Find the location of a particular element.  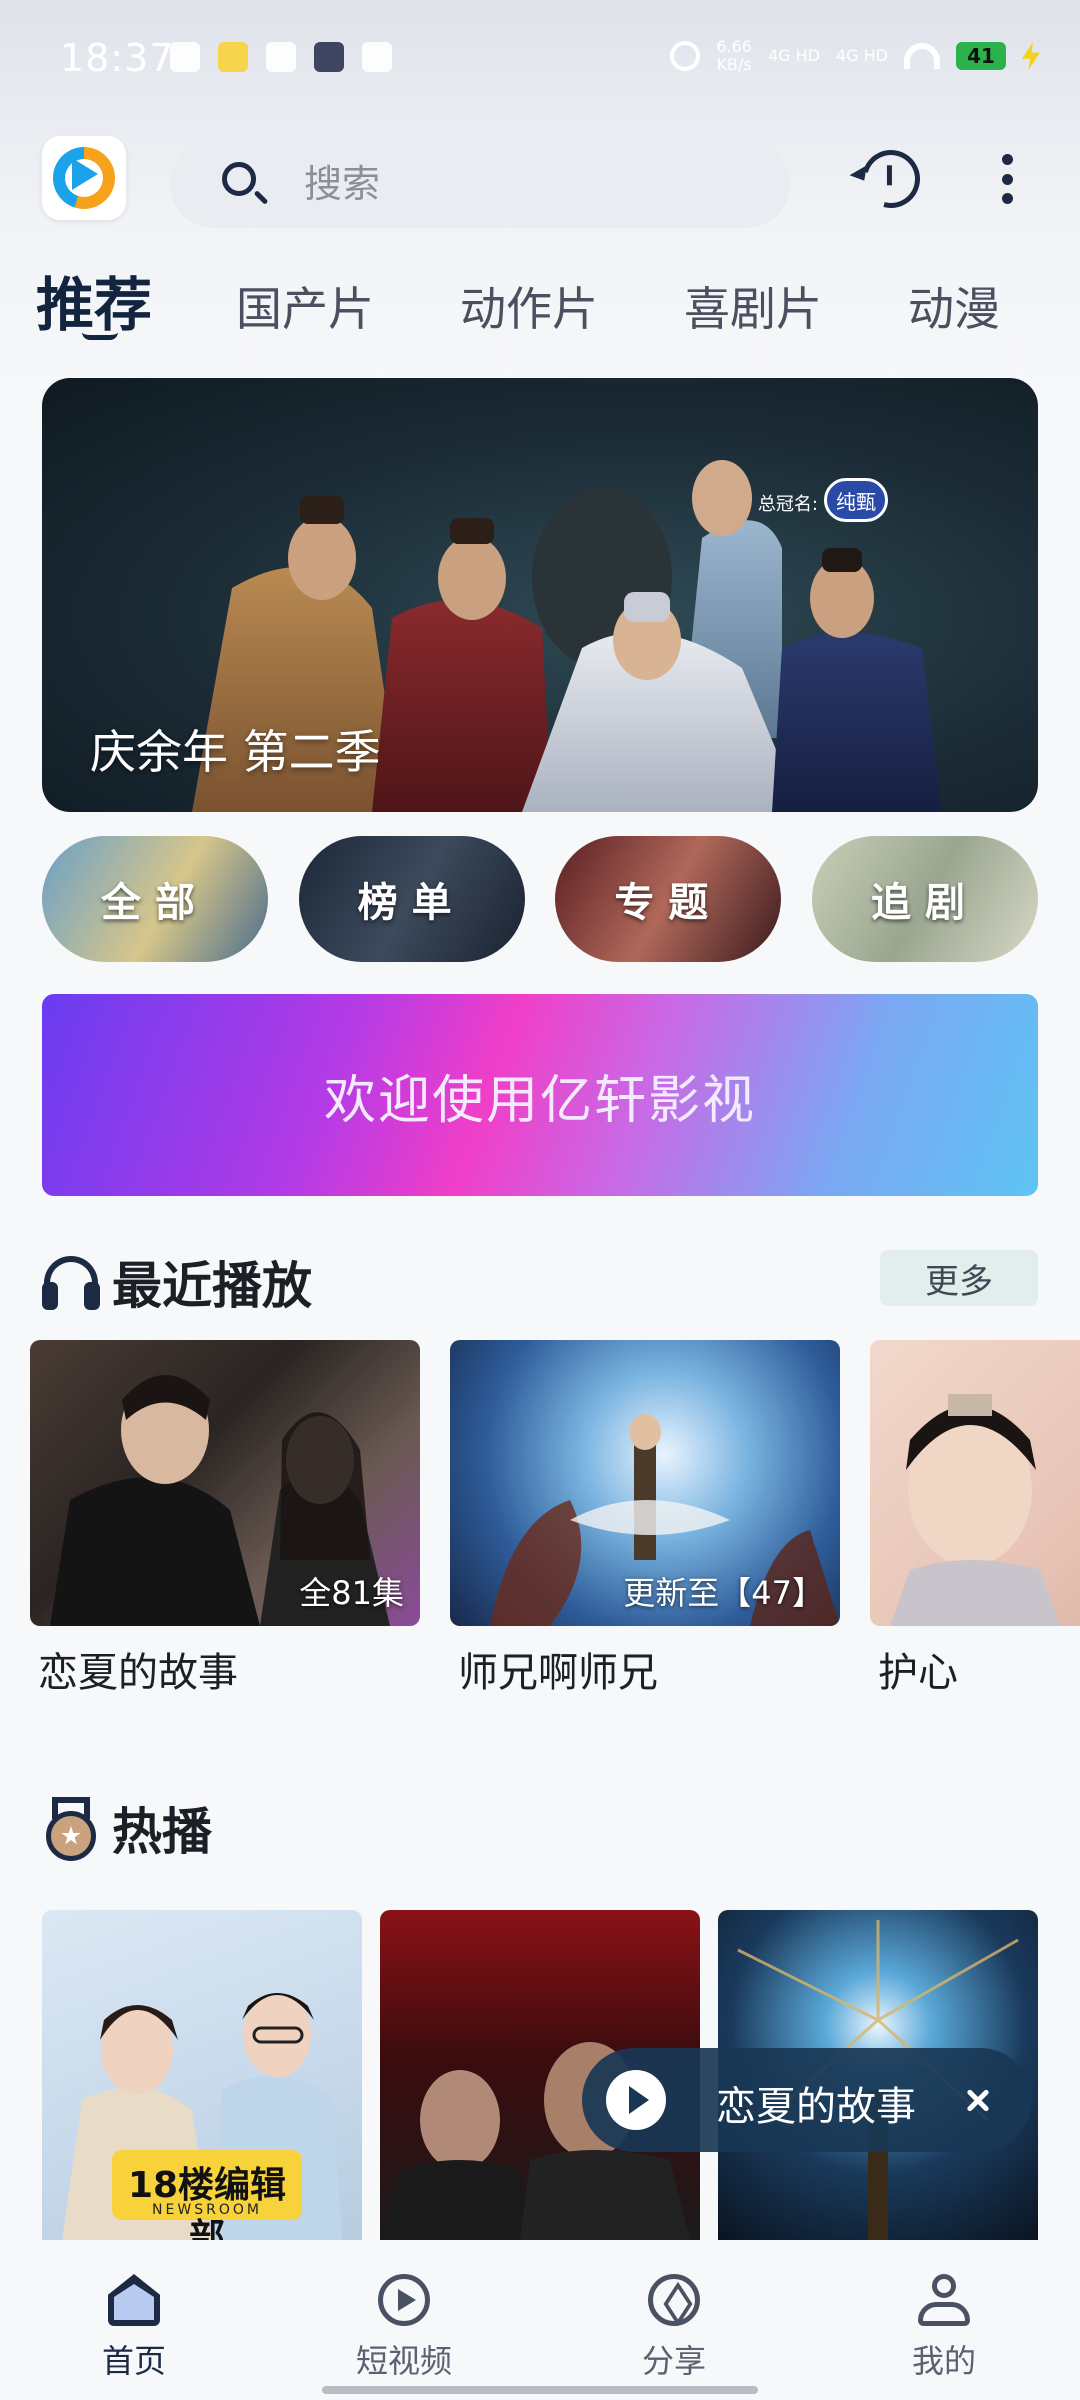

app-logo-icon is located at coordinates (84, 178).